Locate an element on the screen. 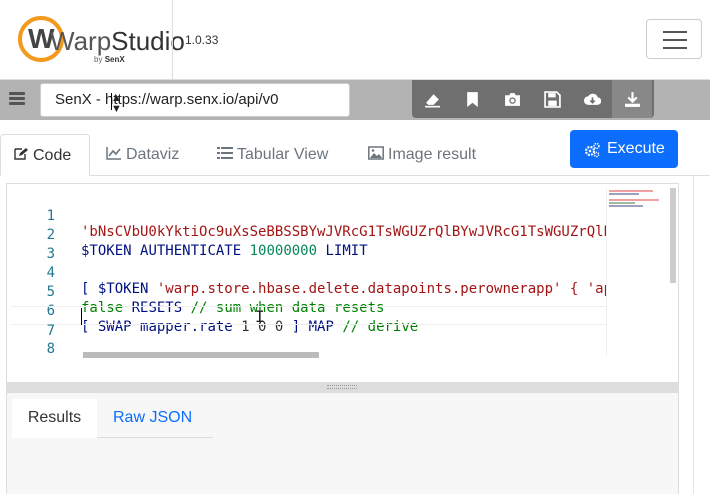  logo-suffix: Studio is located at coordinates (148, 41).